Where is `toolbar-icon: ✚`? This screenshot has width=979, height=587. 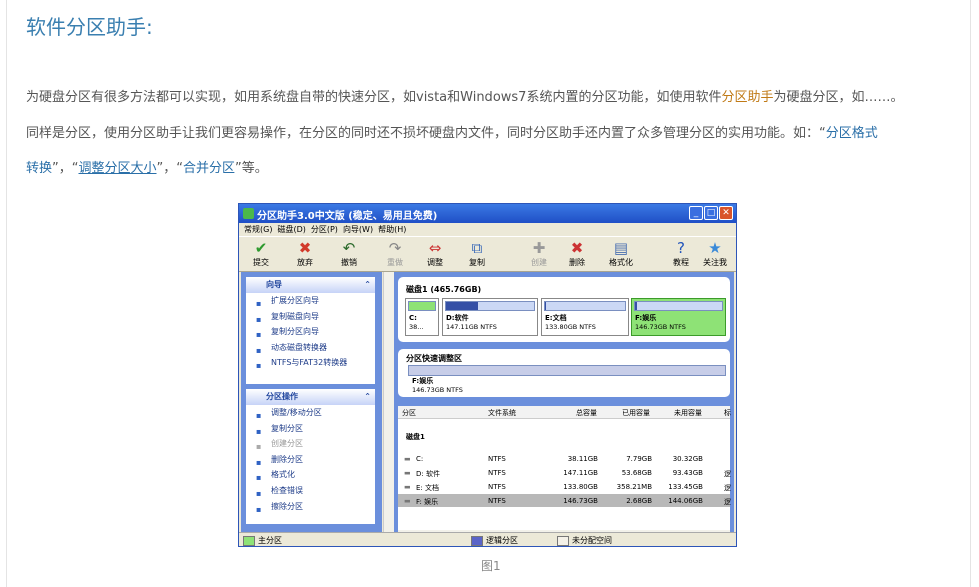
toolbar-icon: ✚ is located at coordinates (539, 248).